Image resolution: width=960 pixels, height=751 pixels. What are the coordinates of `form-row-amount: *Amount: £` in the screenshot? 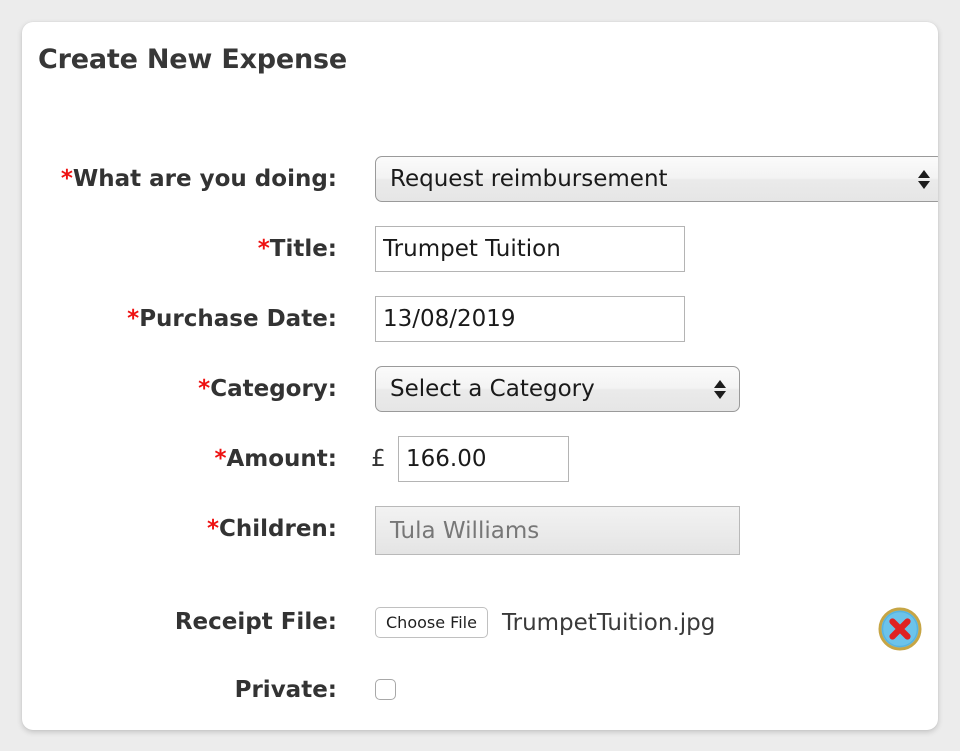 It's located at (480, 459).